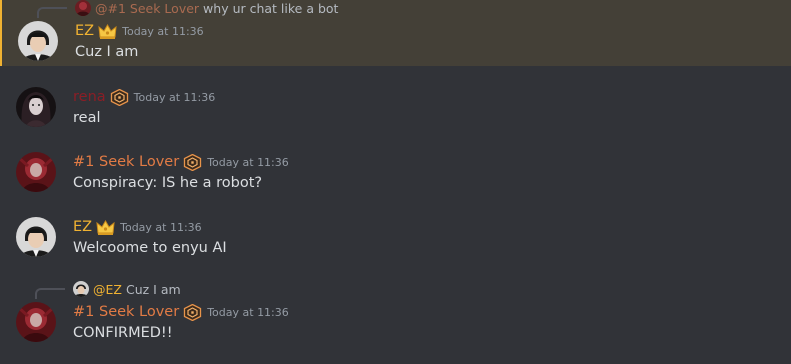  I want to click on message-content: CONFIRMED!!, so click(123, 333).